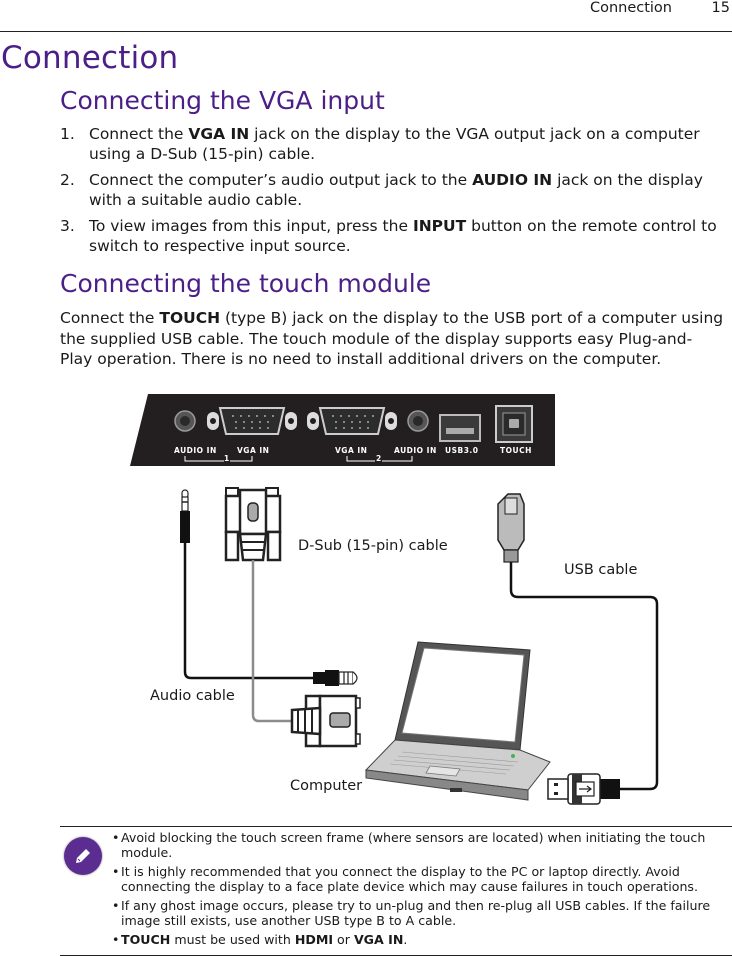 The width and height of the screenshot is (732, 956). What do you see at coordinates (373, 546) in the screenshot?
I see `callout-dsub-cable: D-Sub (15-pin) cable` at bounding box center [373, 546].